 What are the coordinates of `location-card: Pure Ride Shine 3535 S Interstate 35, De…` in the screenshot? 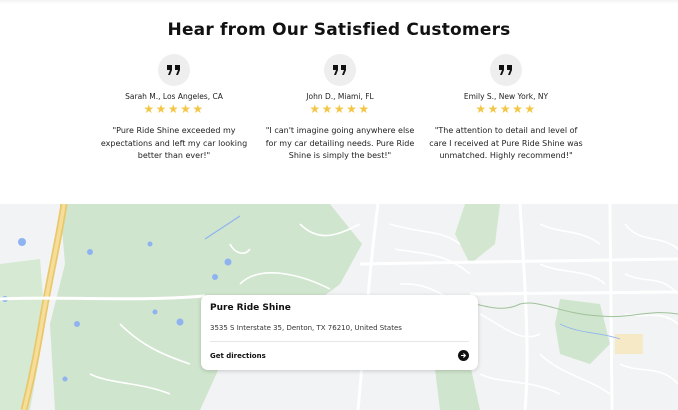 It's located at (339, 332).